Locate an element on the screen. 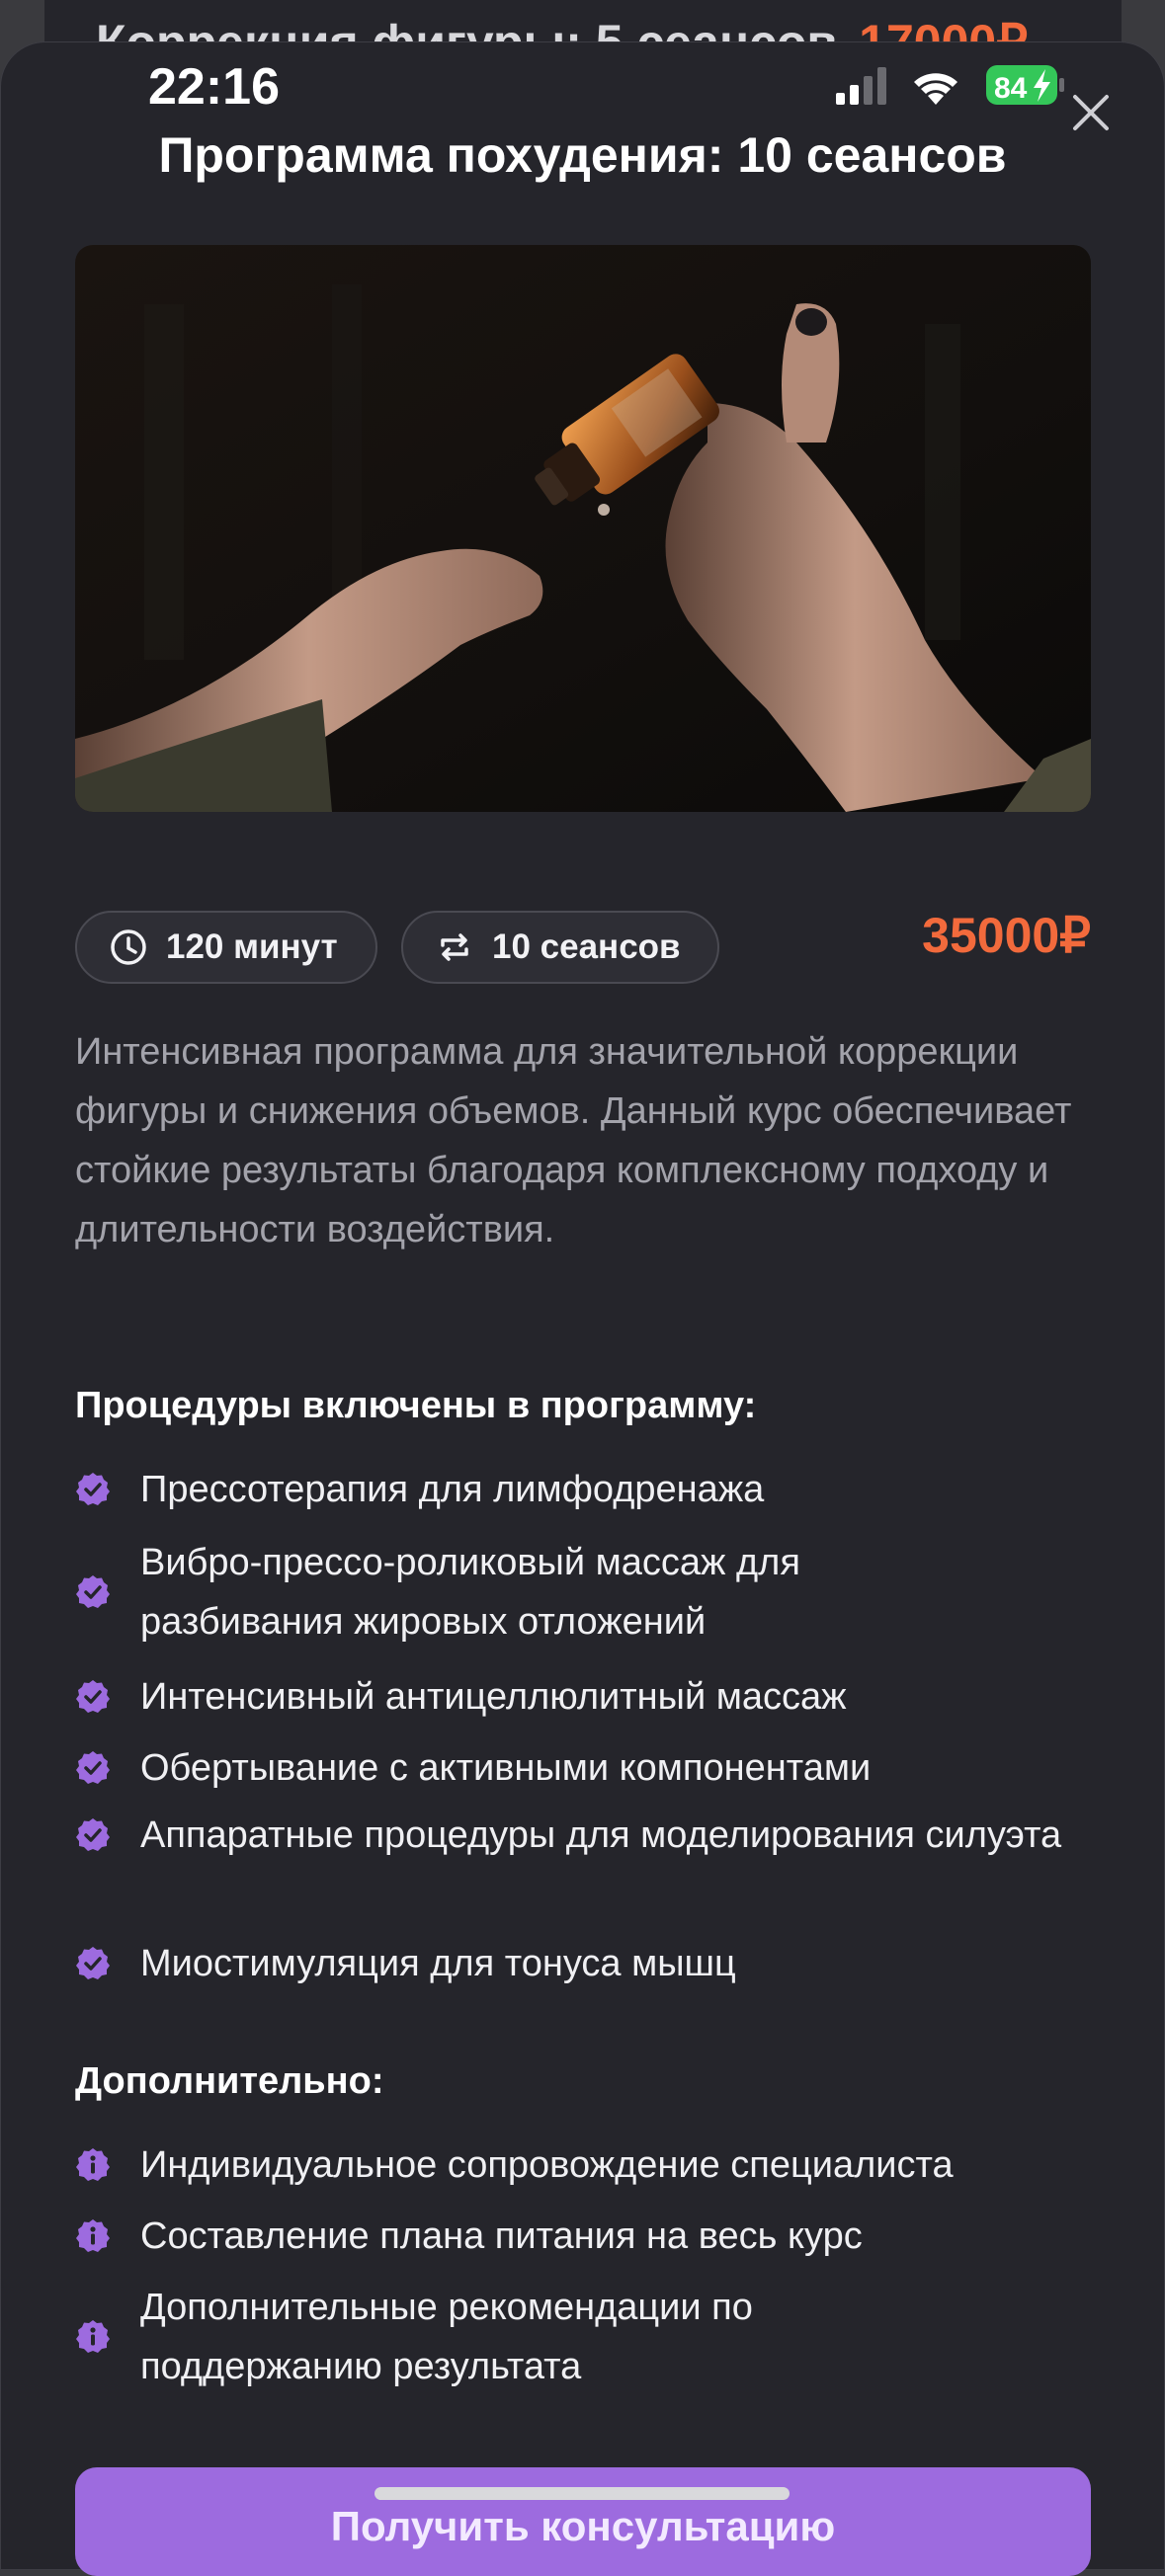  status-time: 22:16 is located at coordinates (214, 87).